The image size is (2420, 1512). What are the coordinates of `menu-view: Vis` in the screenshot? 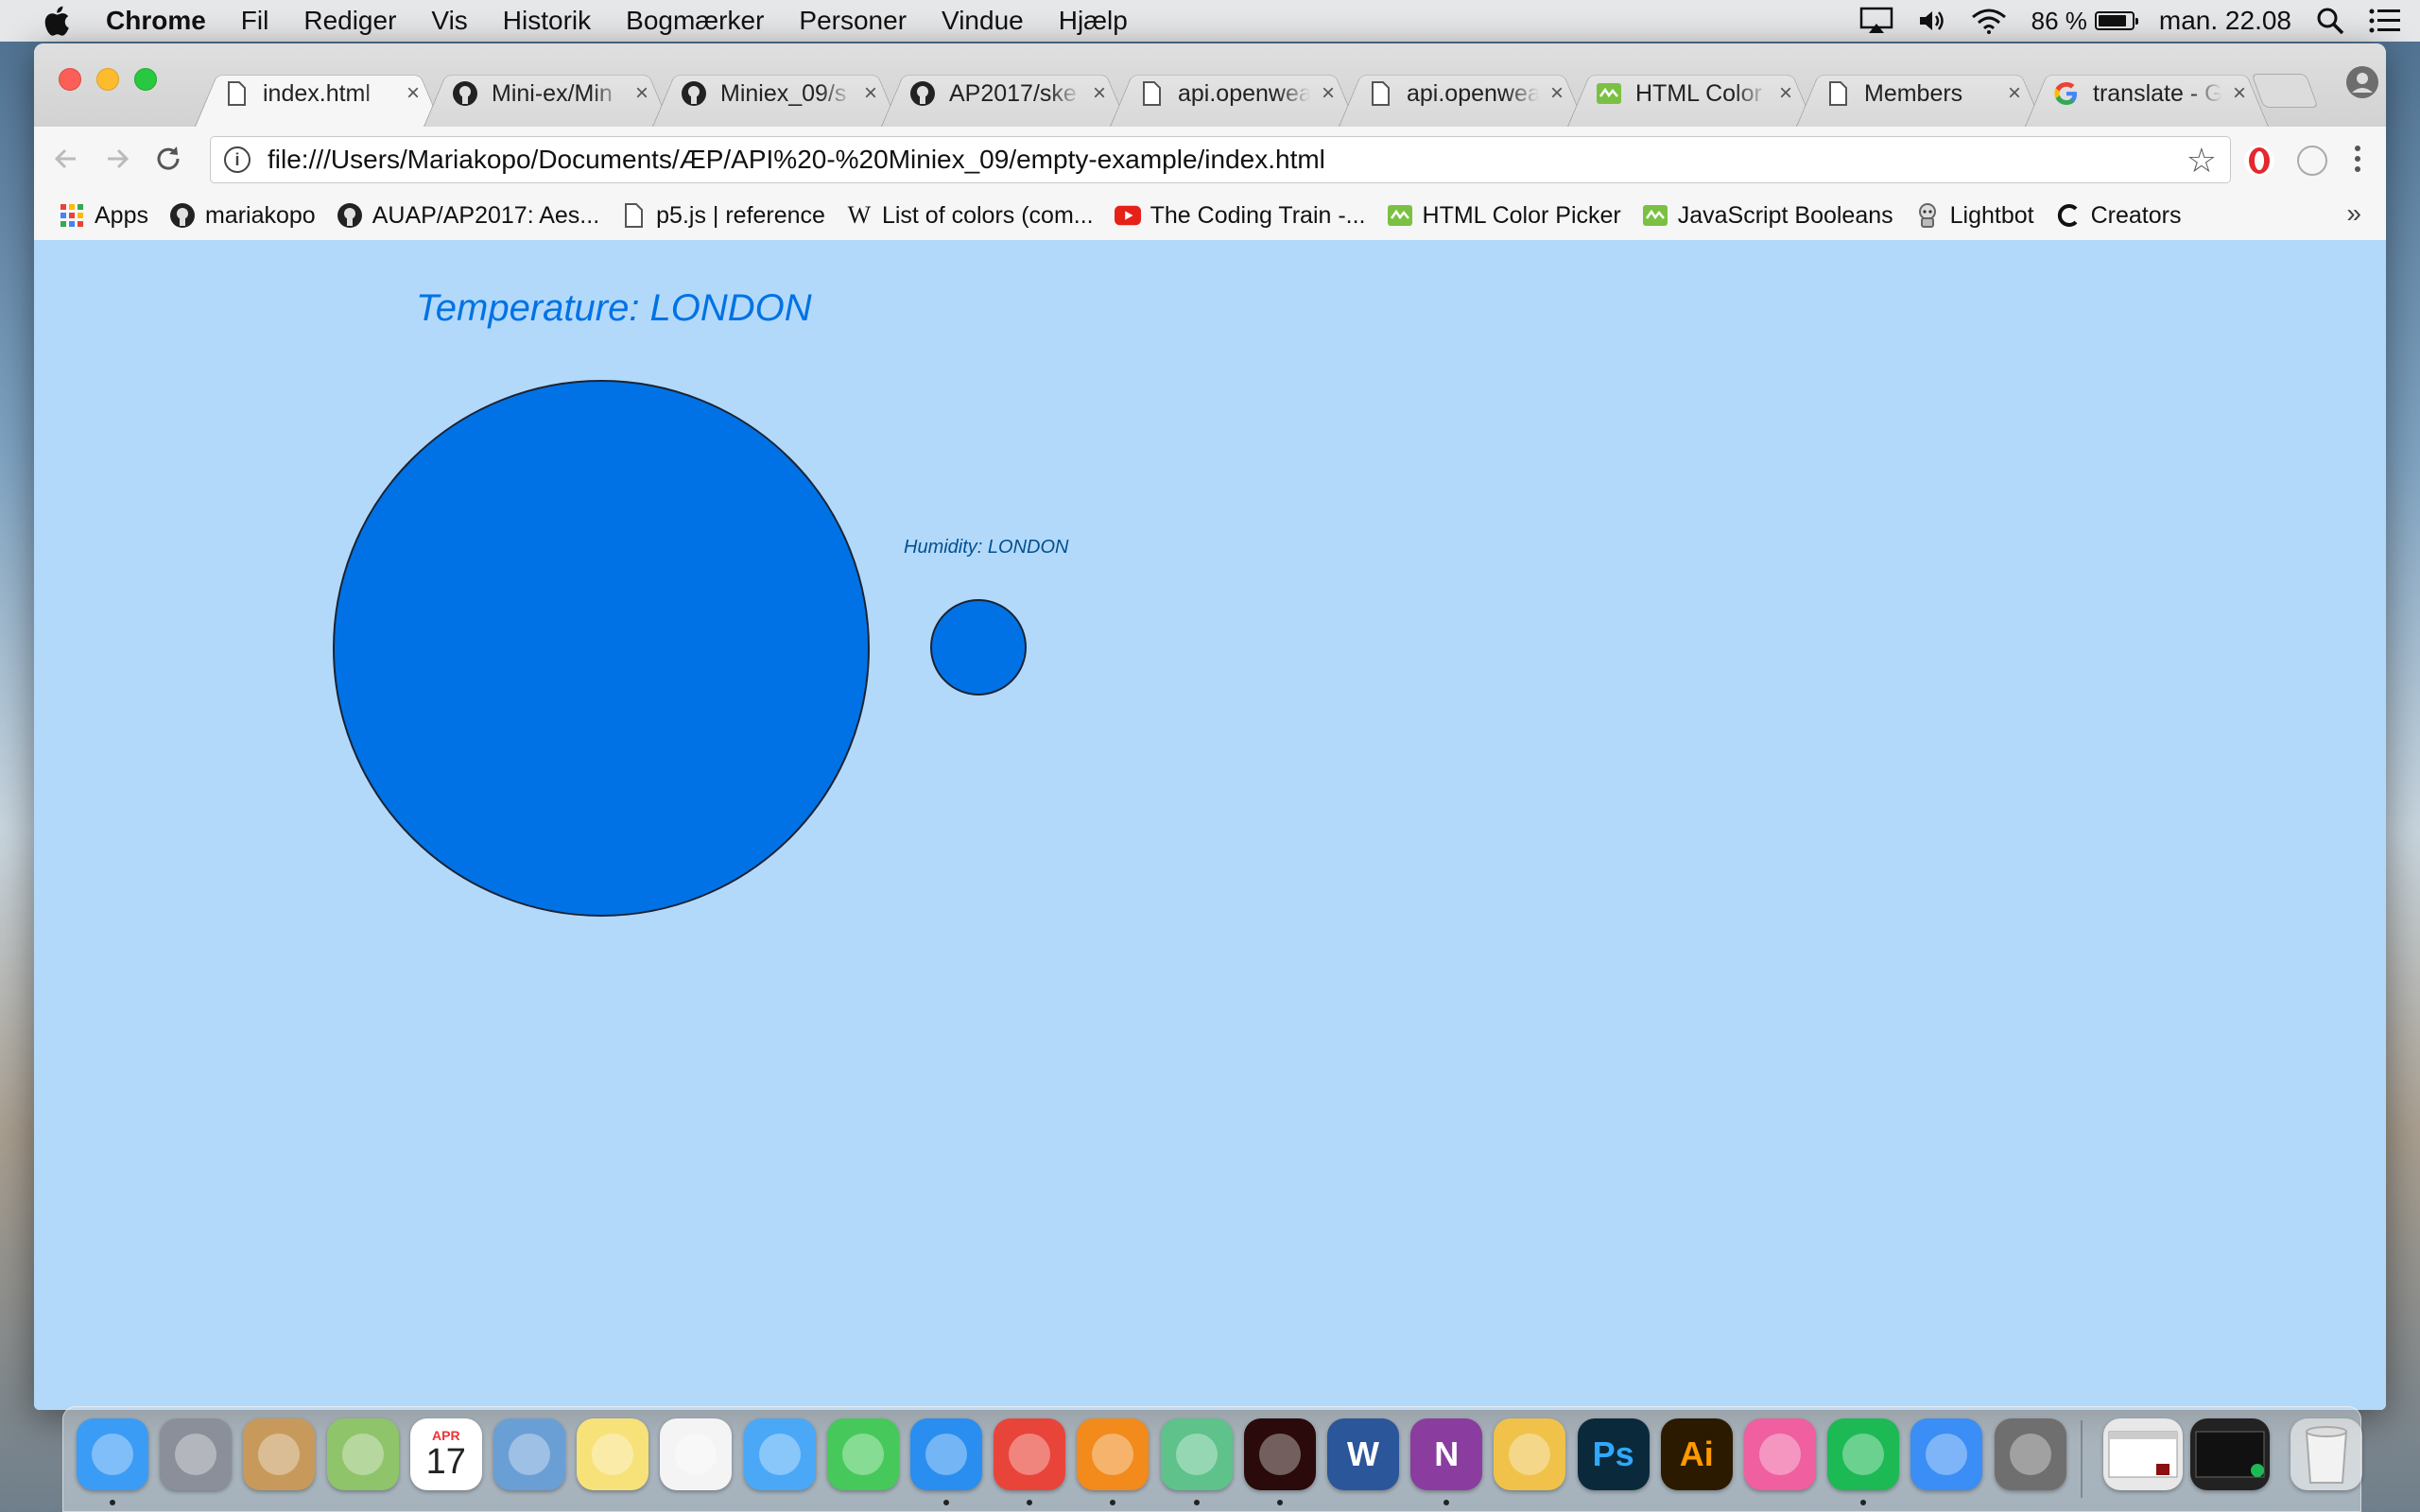 It's located at (449, 21).